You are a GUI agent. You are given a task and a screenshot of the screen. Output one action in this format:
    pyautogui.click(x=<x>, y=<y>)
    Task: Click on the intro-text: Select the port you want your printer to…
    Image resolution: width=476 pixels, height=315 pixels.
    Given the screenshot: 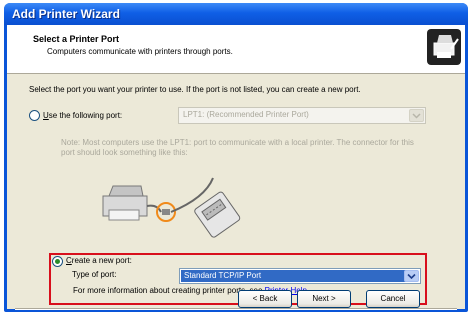 What is the action you would take?
    pyautogui.click(x=195, y=89)
    